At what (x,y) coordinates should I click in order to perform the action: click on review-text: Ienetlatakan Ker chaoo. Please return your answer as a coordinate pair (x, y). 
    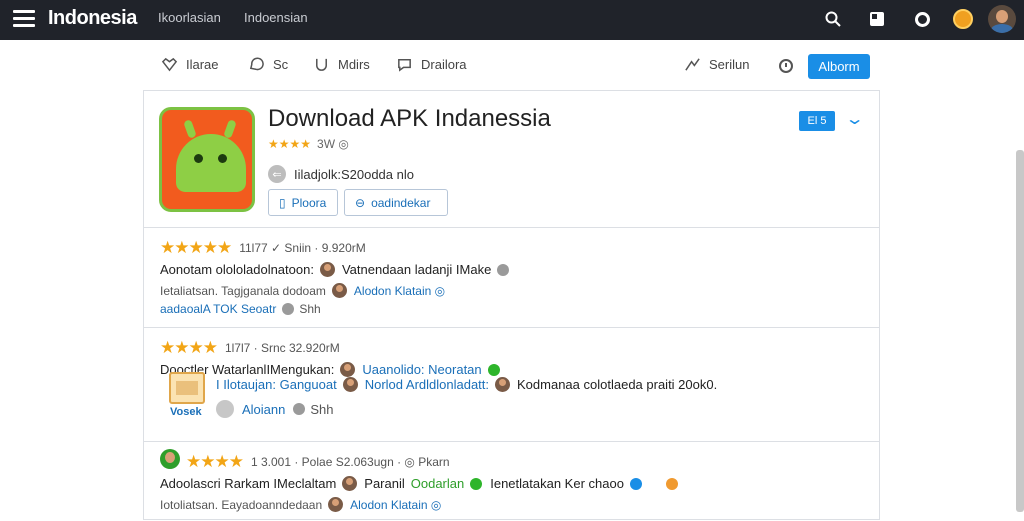
    Looking at the image, I should click on (557, 483).